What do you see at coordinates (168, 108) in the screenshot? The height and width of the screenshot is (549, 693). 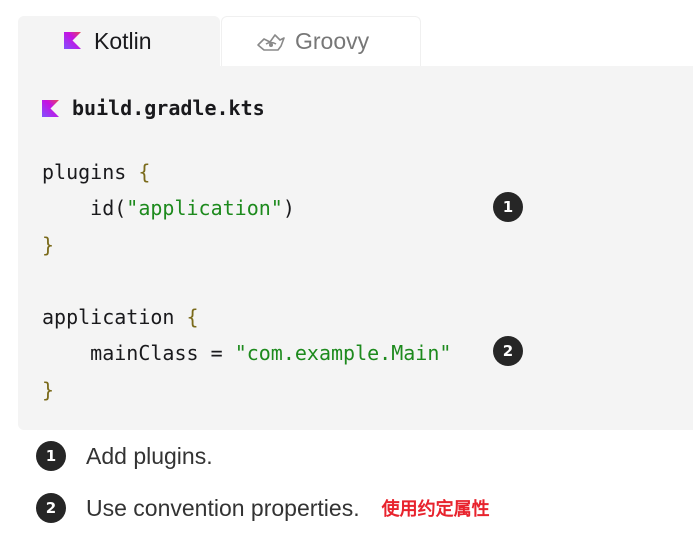 I see `file-name: build.gradle.kts` at bounding box center [168, 108].